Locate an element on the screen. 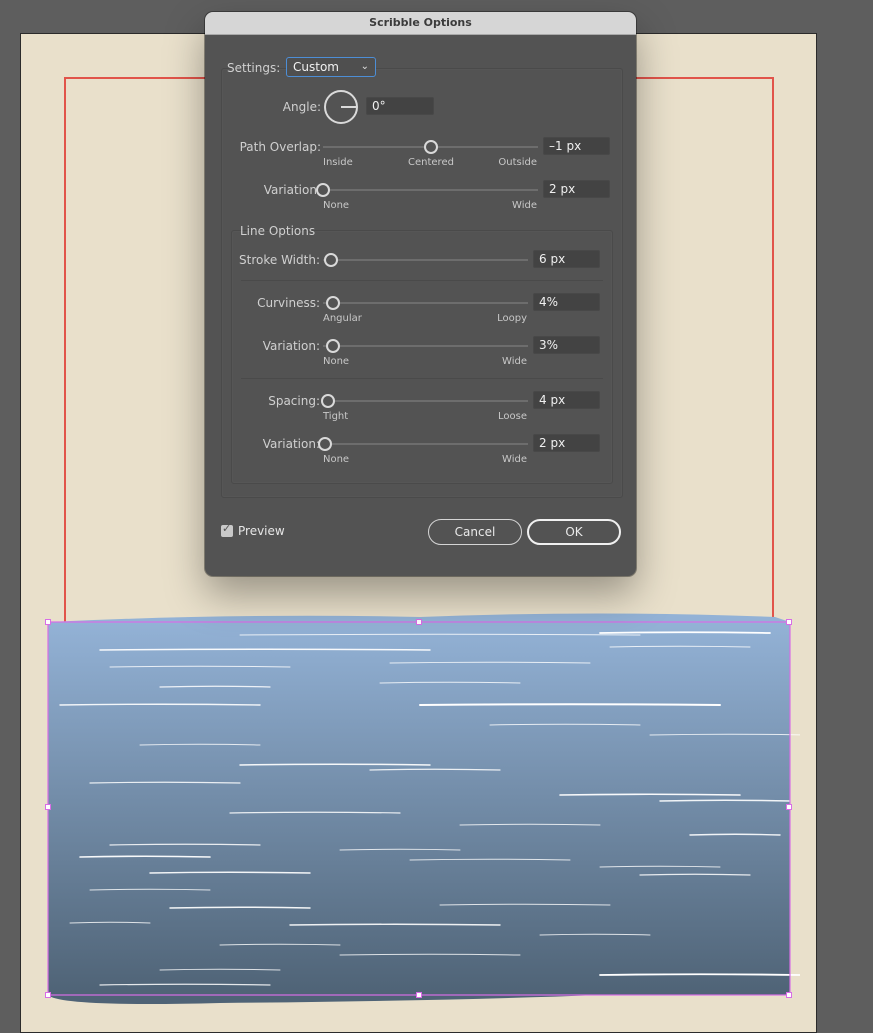 The height and width of the screenshot is (1033, 873). overlap-variation-field: 2 px is located at coordinates (576, 189).